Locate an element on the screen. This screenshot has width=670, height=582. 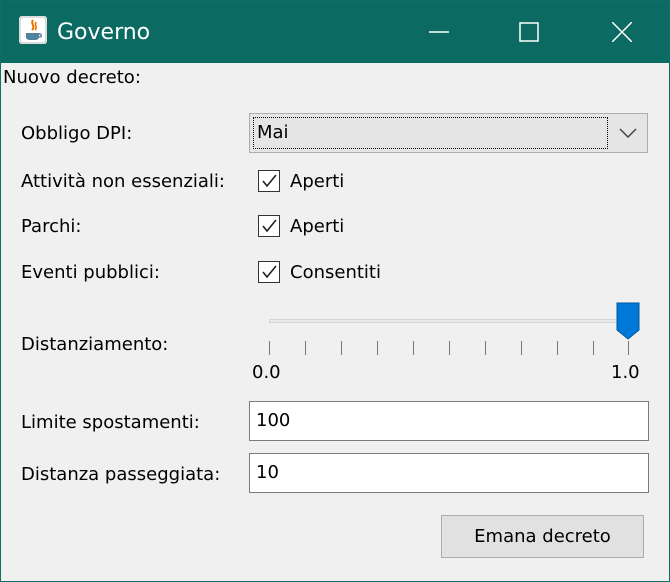
window-title: Governo is located at coordinates (104, 32).